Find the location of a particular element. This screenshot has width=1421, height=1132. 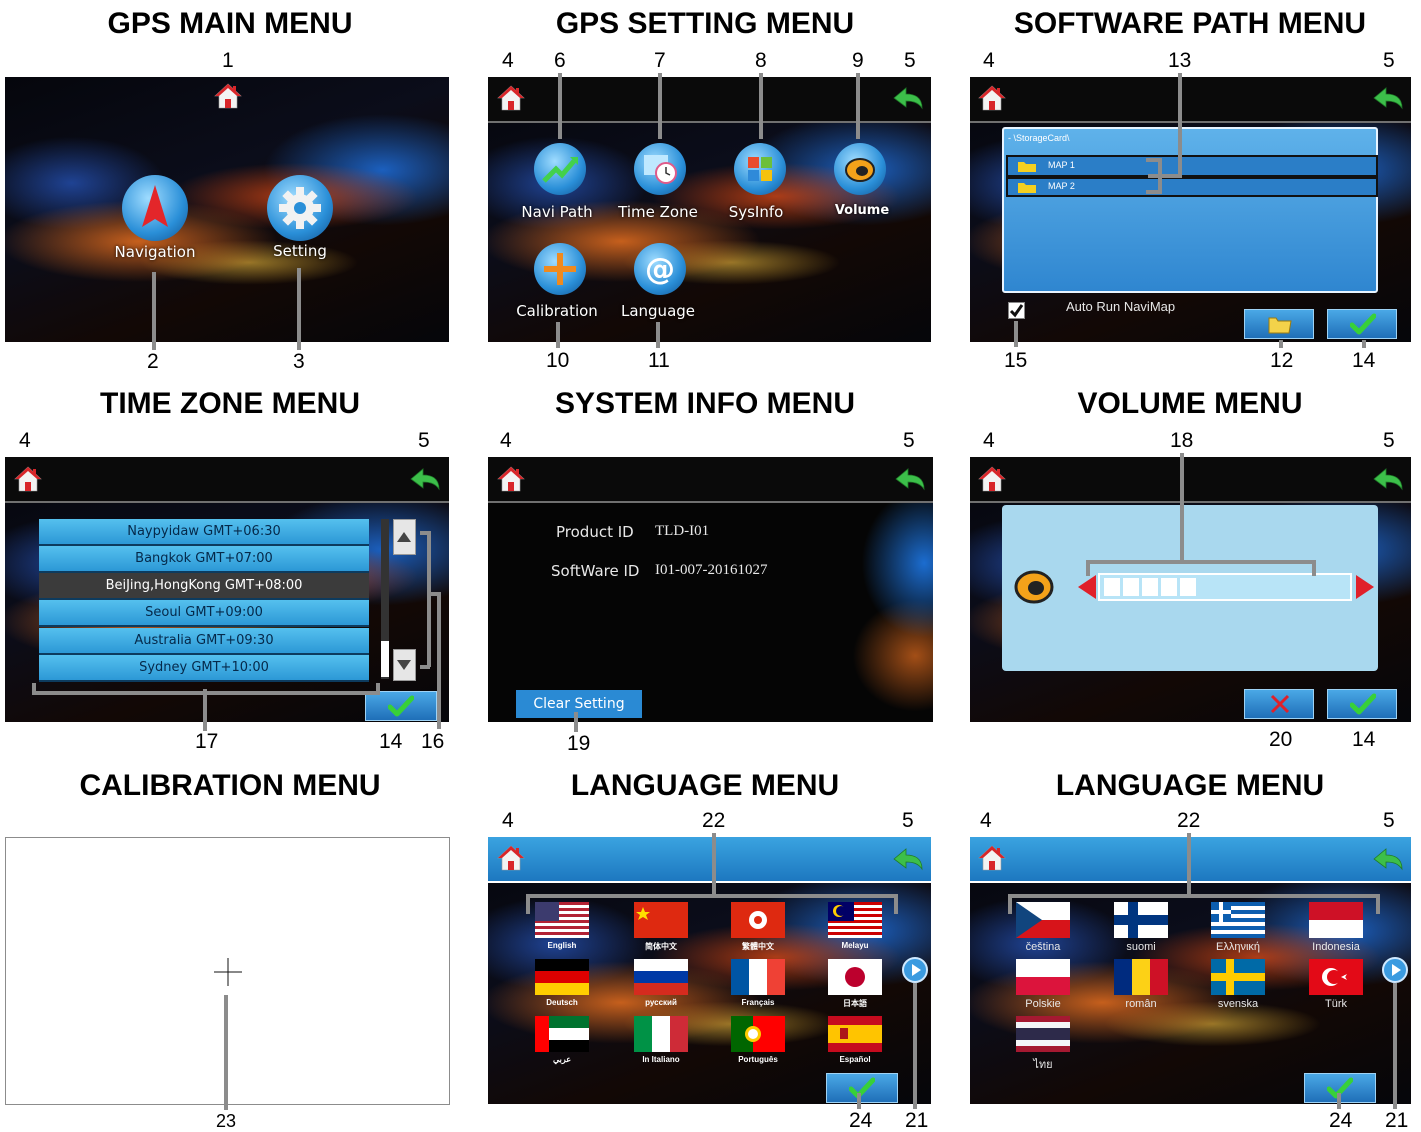

scroll-up-button is located at coordinates (404, 537).